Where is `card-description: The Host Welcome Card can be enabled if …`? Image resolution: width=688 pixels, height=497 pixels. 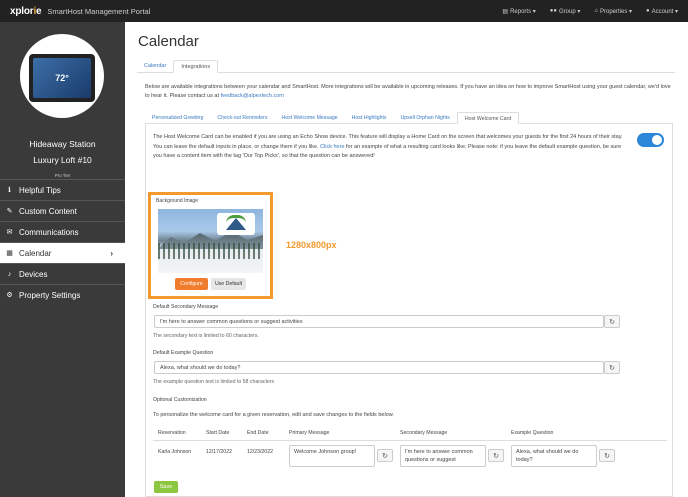 card-description: The Host Welcome Card can be enabled if … is located at coordinates (388, 146).